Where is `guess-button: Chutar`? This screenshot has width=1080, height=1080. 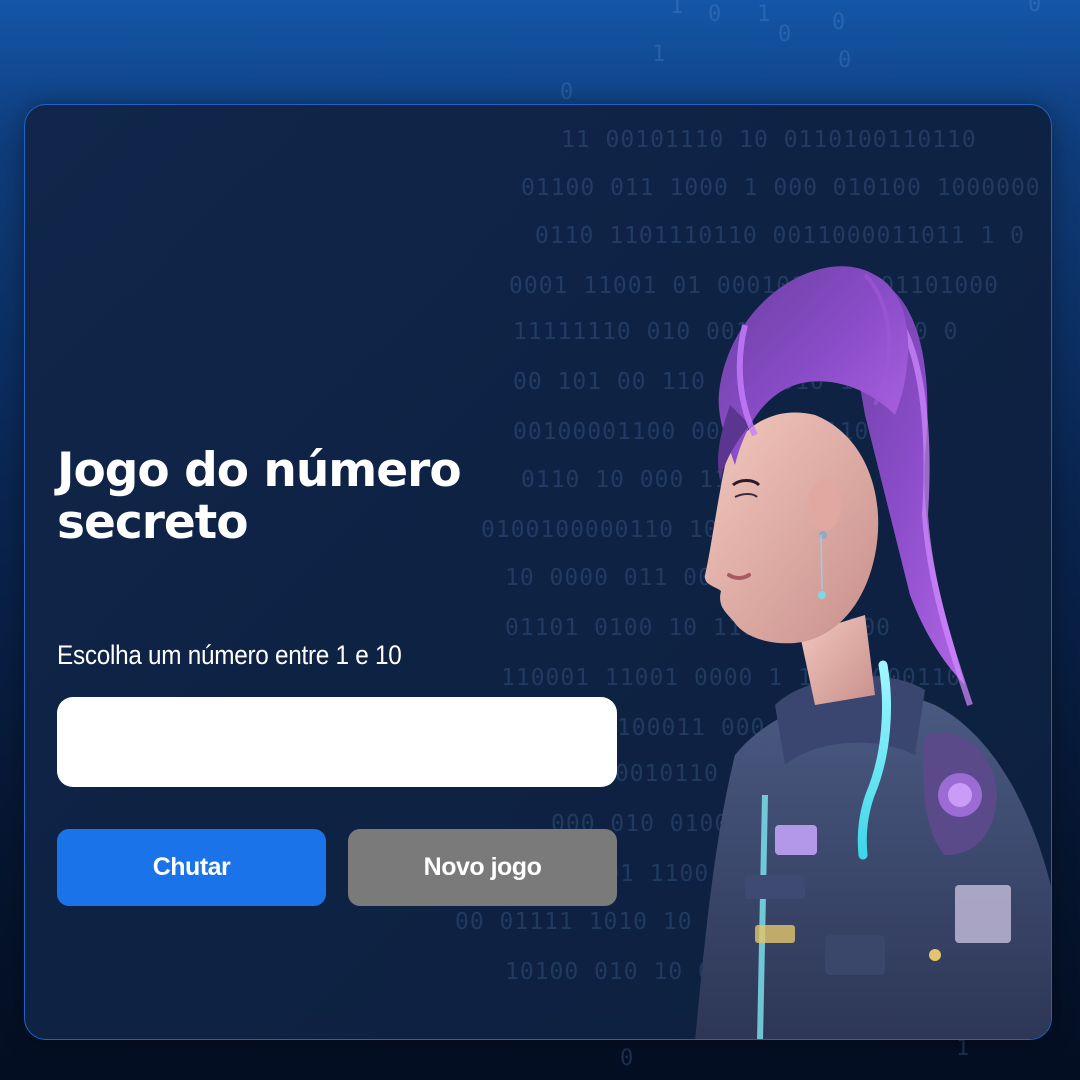 guess-button: Chutar is located at coordinates (191, 868).